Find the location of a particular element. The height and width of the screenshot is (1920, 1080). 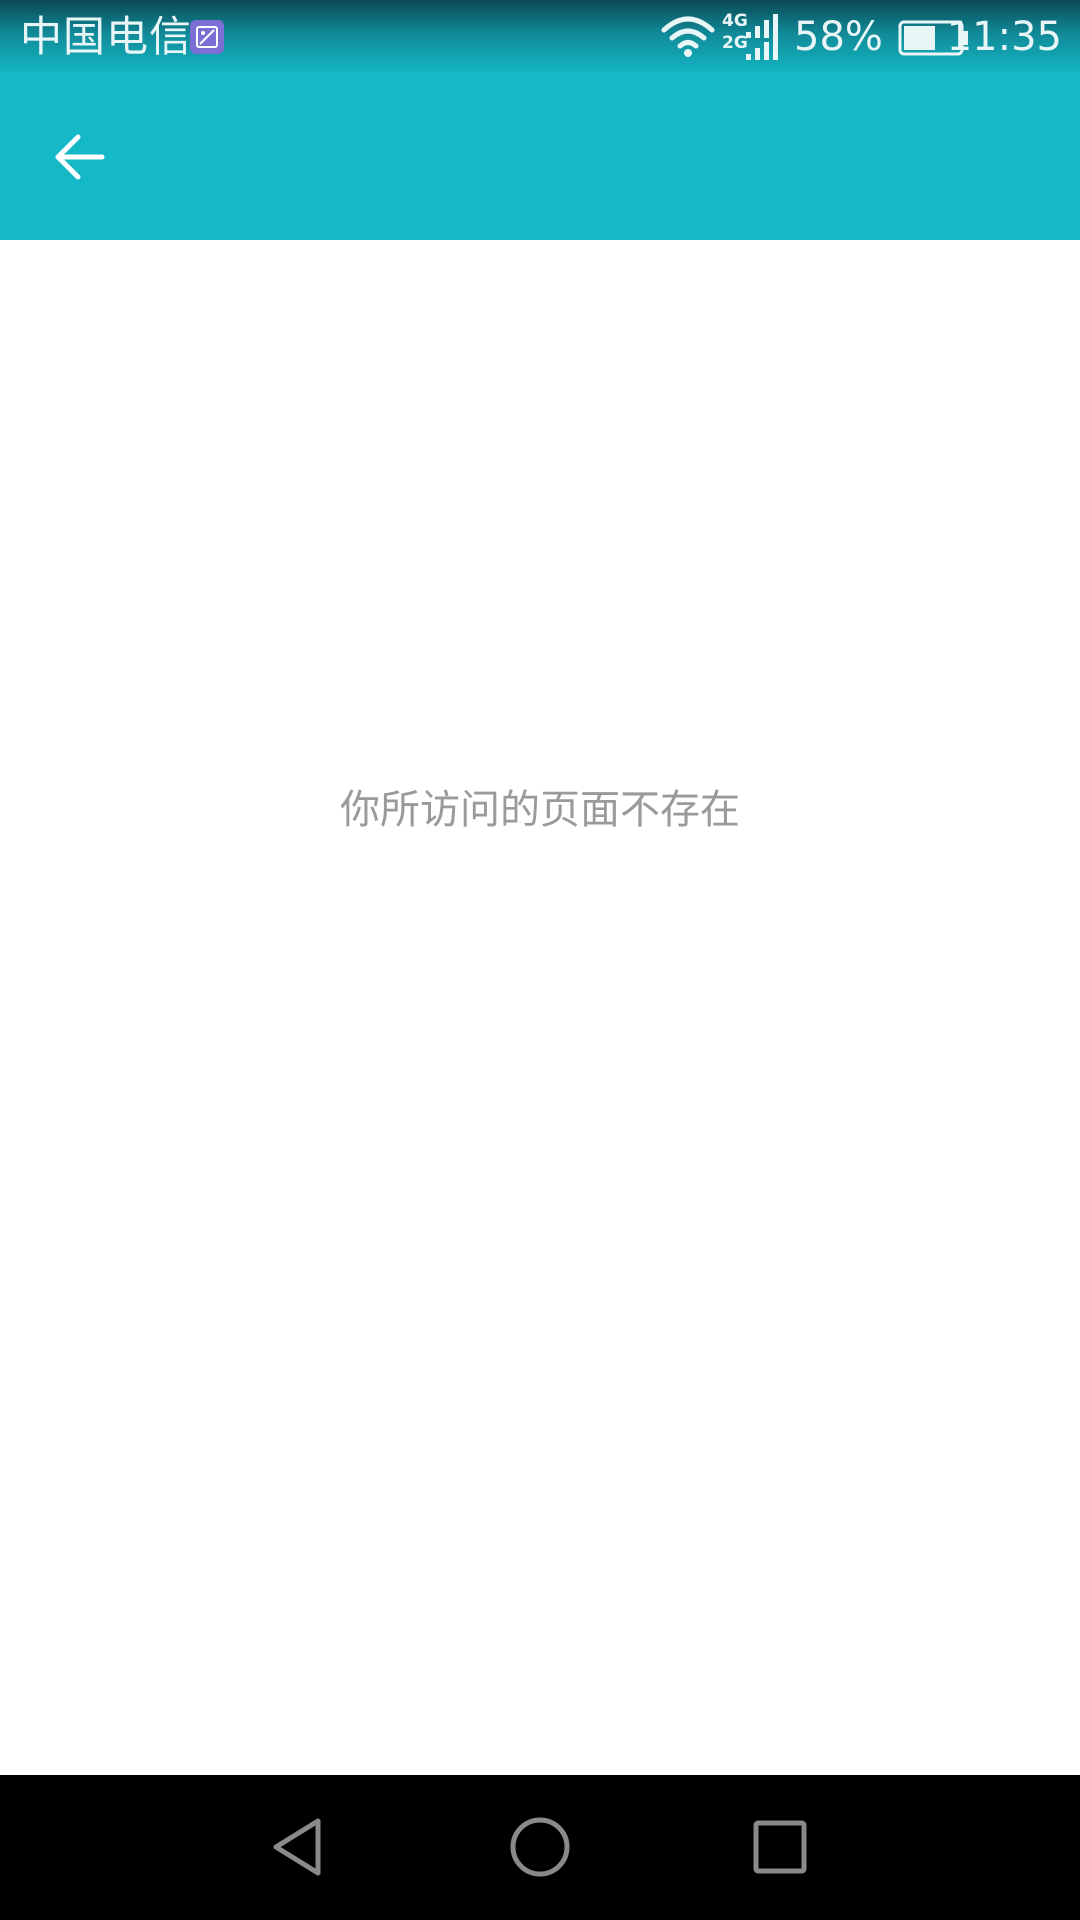

nav-recents-button is located at coordinates (780, 1847).